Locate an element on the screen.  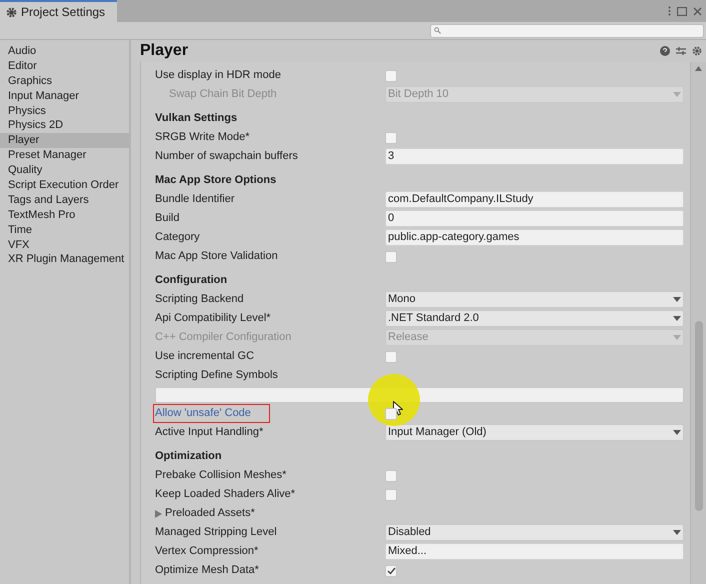
caret-right-icon is located at coordinates (158, 514).